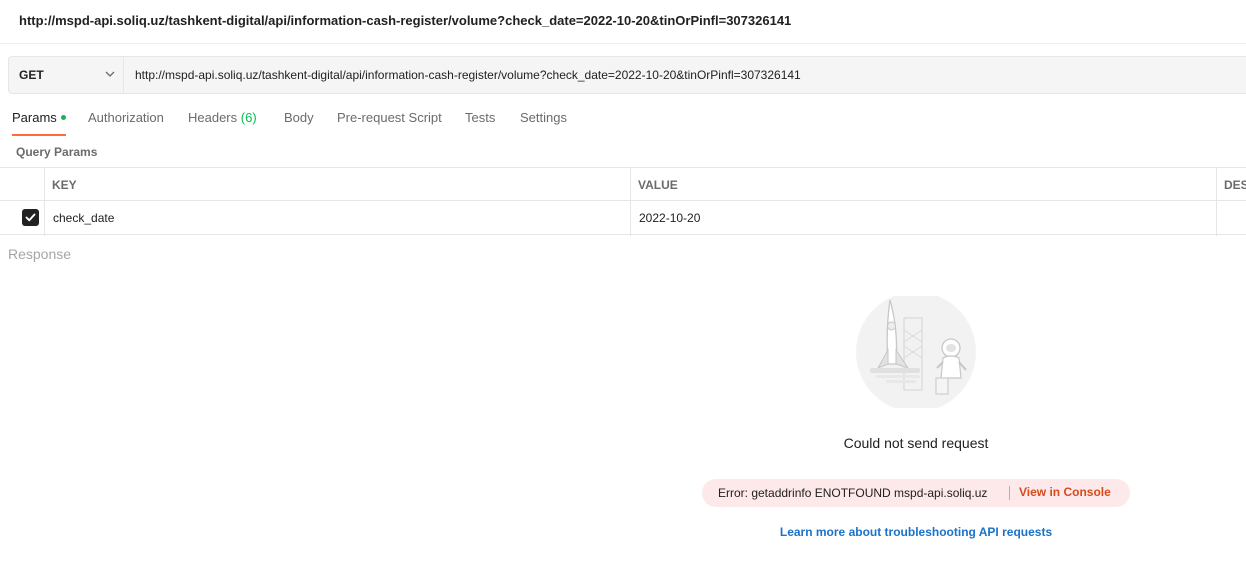  I want to click on tab-prerequest-script: Pre-request Script, so click(389, 123).